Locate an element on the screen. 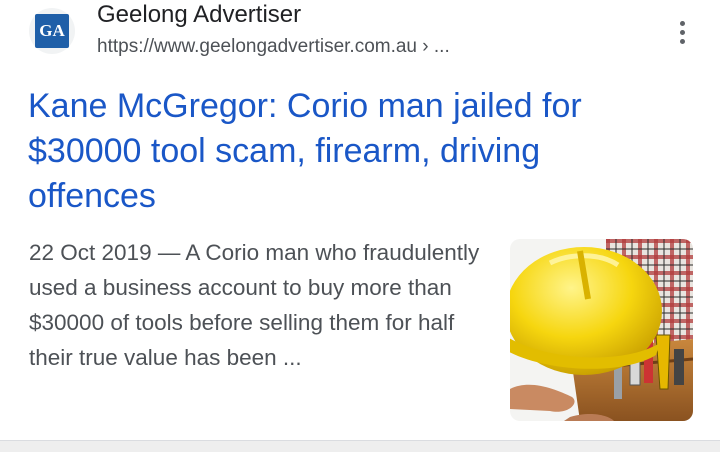  hard-hat-tools-thumbnail is located at coordinates (601, 330).